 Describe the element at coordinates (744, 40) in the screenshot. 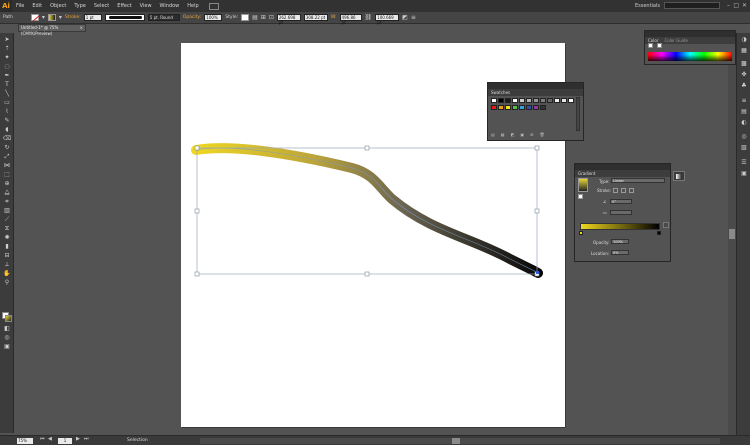

I see `color-panel-icon: ◑` at that location.